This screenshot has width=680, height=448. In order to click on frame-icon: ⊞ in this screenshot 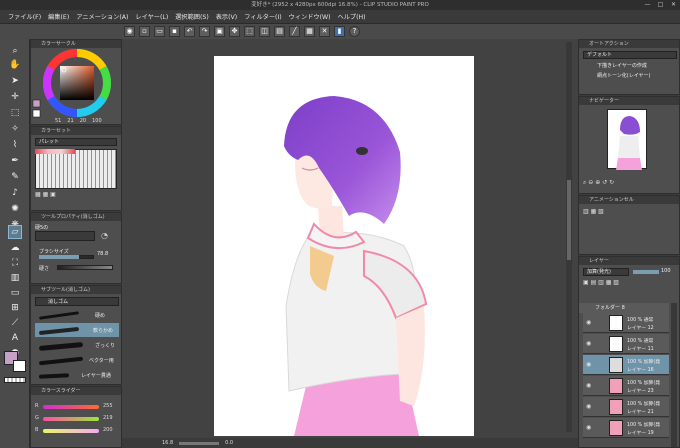, I will do `click(15, 308)`.